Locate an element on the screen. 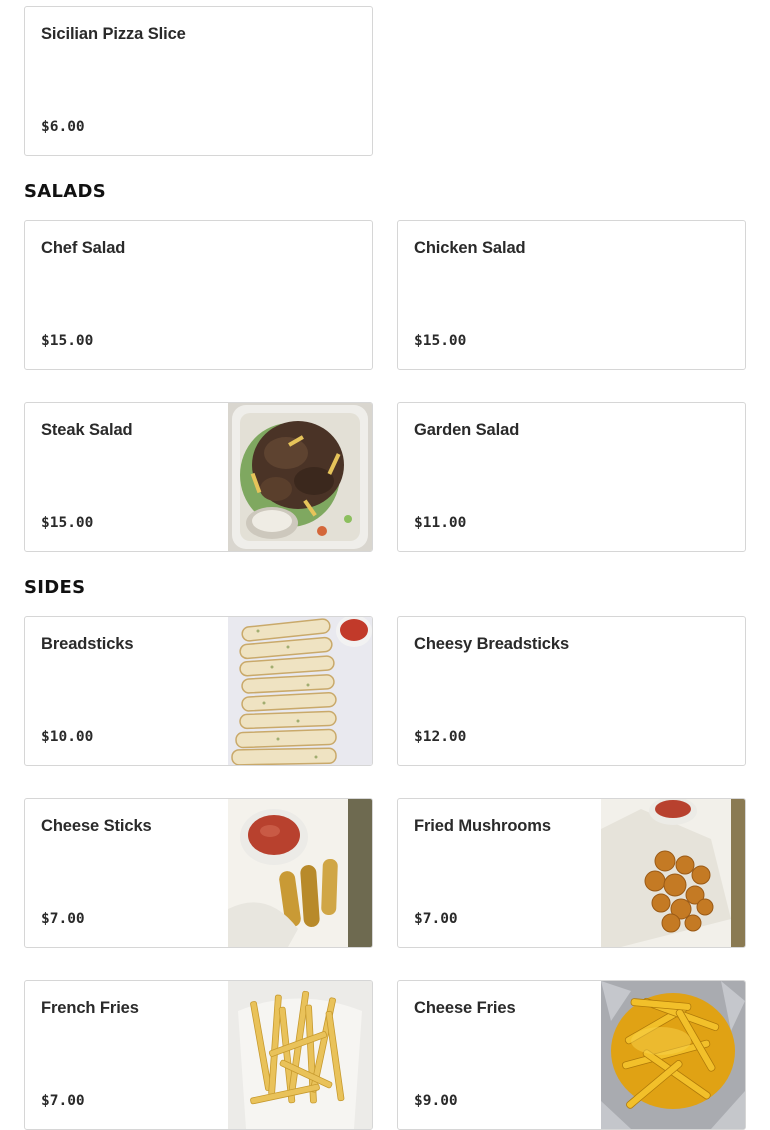  section-title-sides: SIDES is located at coordinates (55, 587).